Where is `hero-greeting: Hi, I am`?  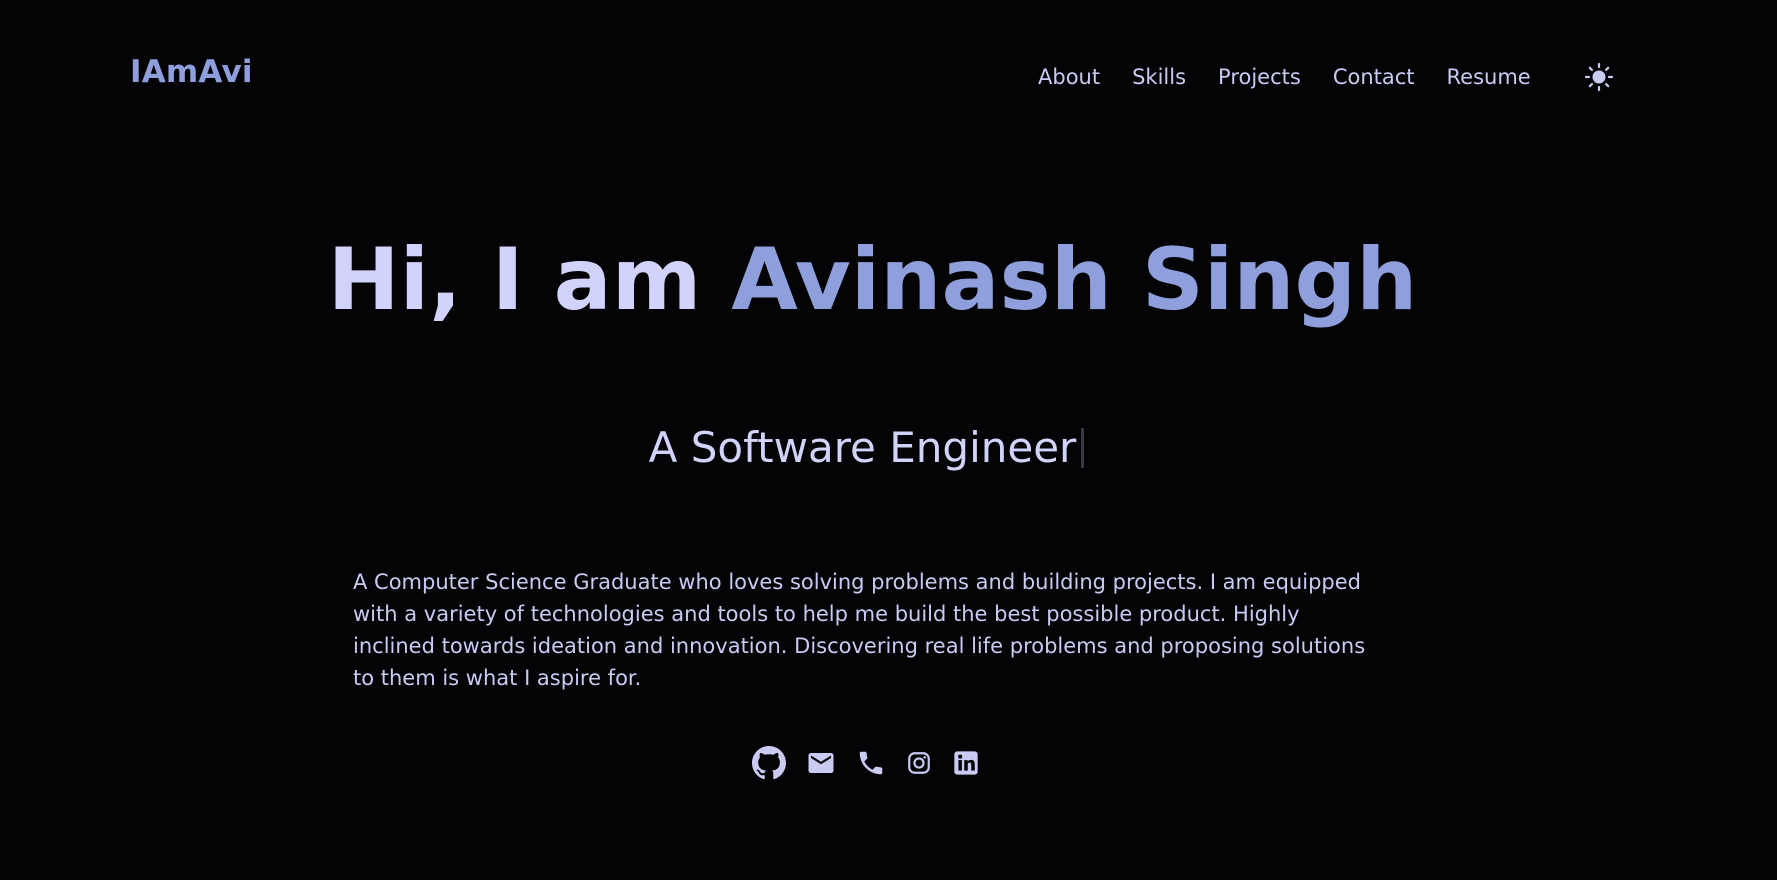
hero-greeting: Hi, I am is located at coordinates (529, 280).